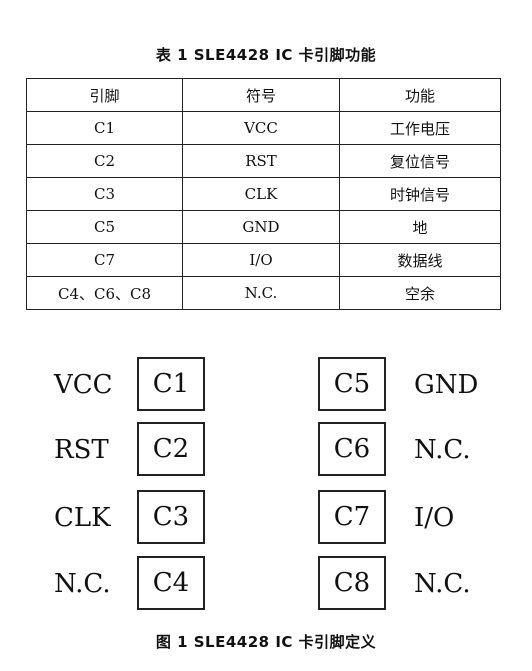  Describe the element at coordinates (83, 385) in the screenshot. I see `signal-label-vcc: VCC` at that location.